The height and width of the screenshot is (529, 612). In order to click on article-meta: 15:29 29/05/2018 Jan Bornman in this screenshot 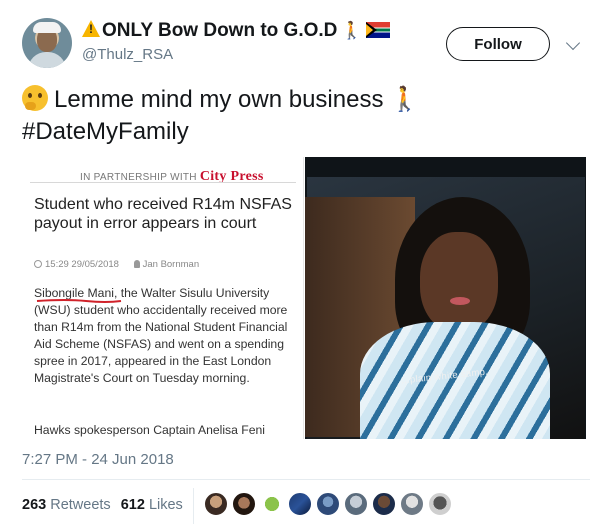, I will do `click(116, 264)`.